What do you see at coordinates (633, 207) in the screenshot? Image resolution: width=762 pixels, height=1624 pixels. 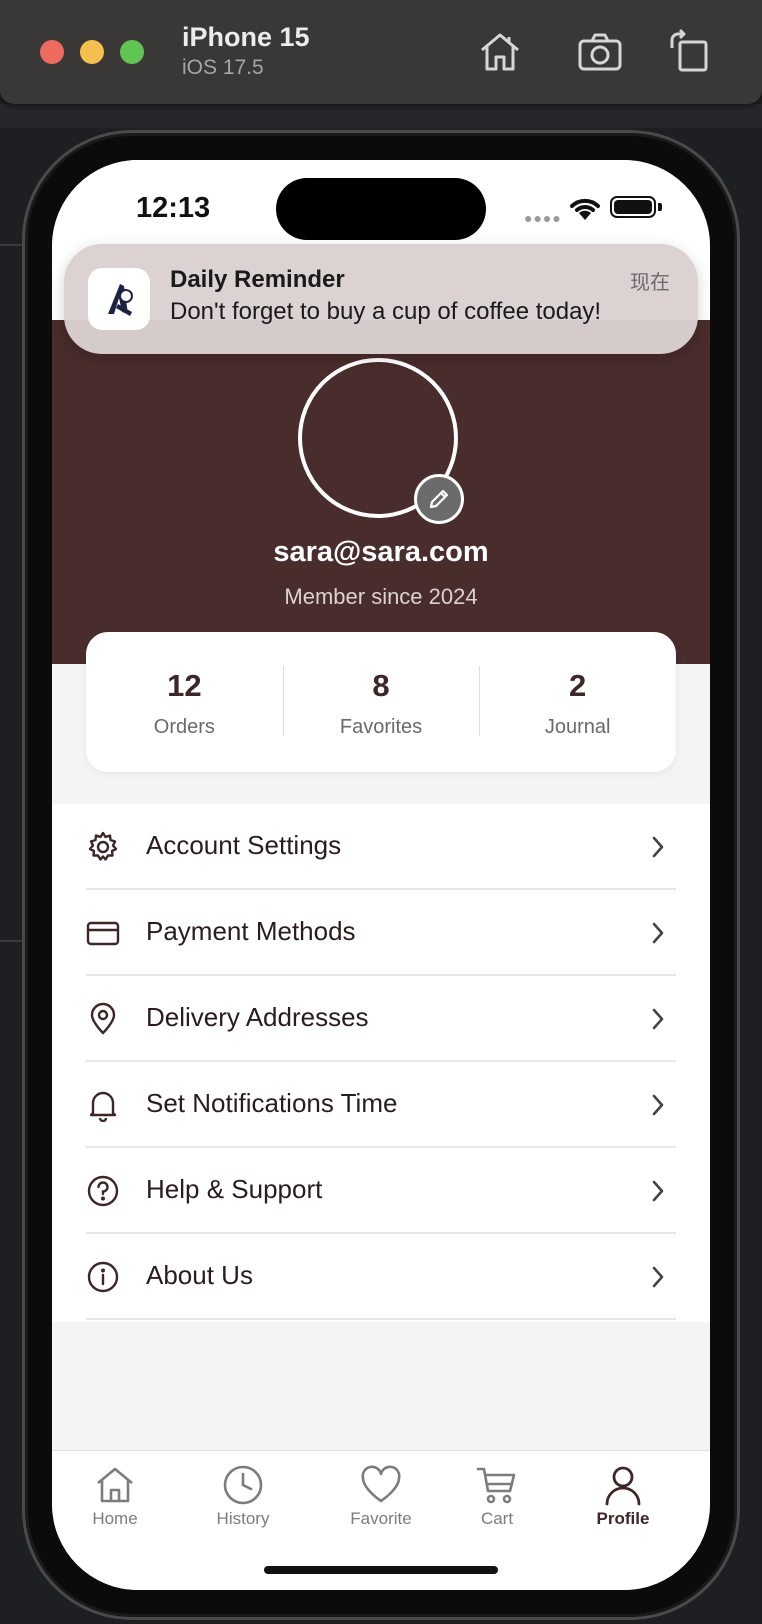 I see `battery-icon` at bounding box center [633, 207].